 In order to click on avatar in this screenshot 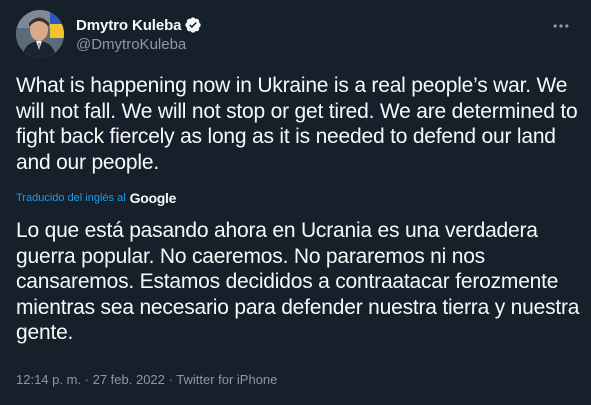, I will do `click(40, 34)`.